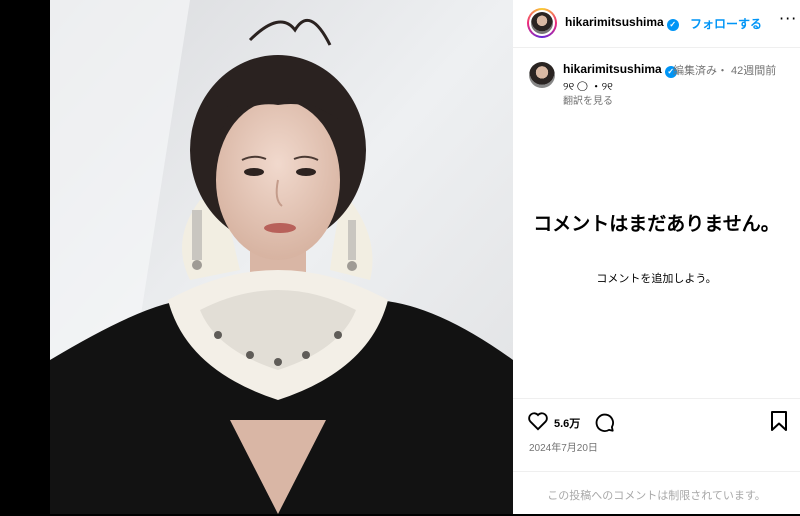 This screenshot has height=516, width=800. Describe the element at coordinates (588, 99) in the screenshot. I see `translate-link: 翻訳を見る` at that location.